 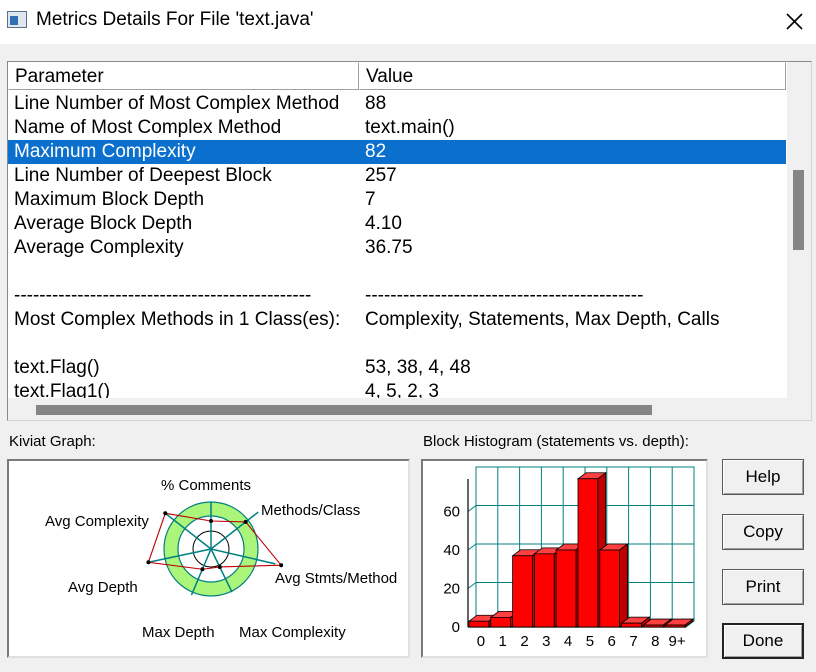 What do you see at coordinates (148, 127) in the screenshot?
I see `cell-parameter: Name of Most Complex Method` at bounding box center [148, 127].